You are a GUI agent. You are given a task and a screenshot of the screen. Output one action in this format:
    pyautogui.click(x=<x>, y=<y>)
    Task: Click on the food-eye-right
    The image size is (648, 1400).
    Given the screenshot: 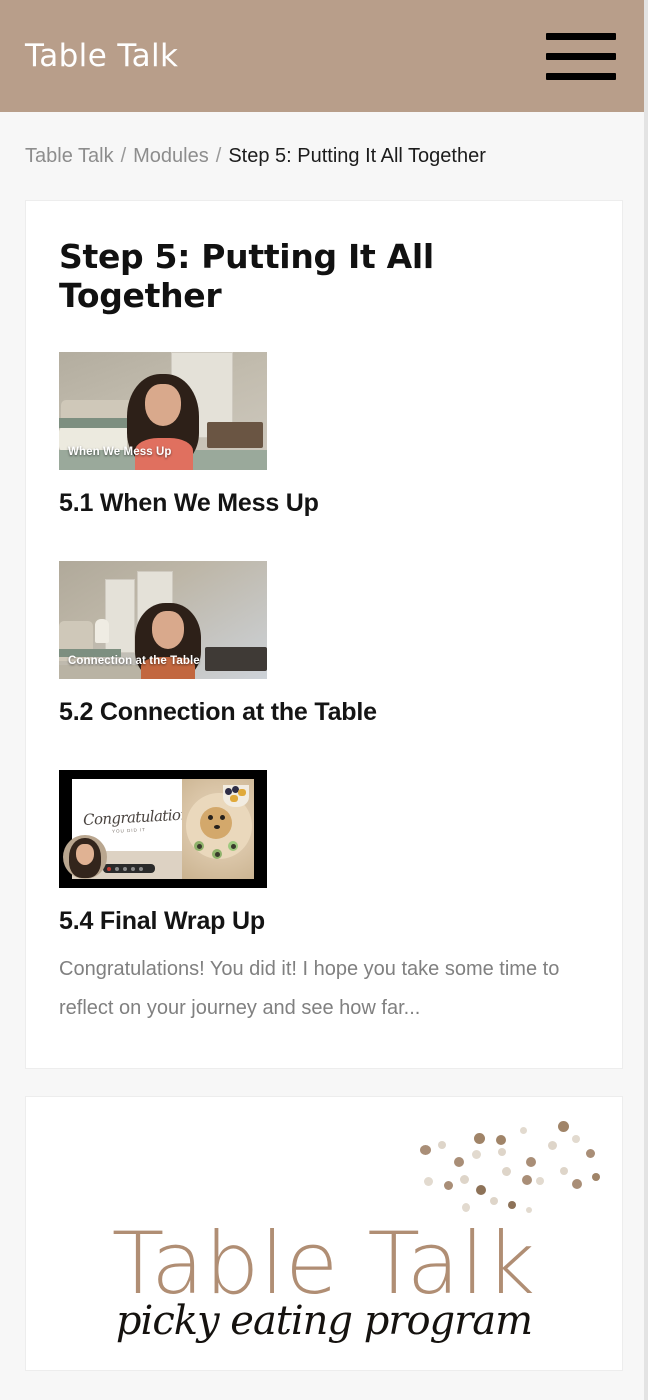 What is the action you would take?
    pyautogui.click(x=222, y=817)
    